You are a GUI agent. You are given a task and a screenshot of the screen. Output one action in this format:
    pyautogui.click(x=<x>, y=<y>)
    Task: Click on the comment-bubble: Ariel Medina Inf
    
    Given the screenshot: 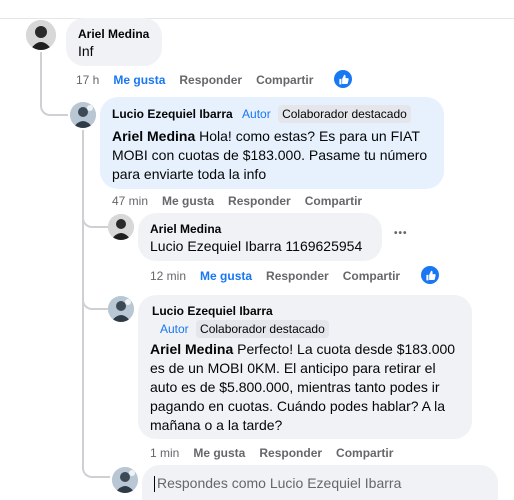 What is the action you would take?
    pyautogui.click(x=114, y=42)
    